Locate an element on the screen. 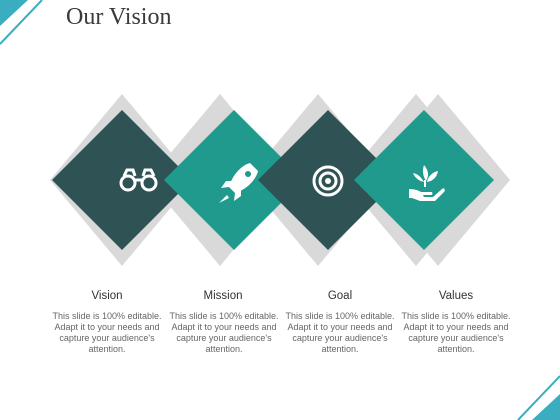  label-values: Values is located at coordinates (456, 296).